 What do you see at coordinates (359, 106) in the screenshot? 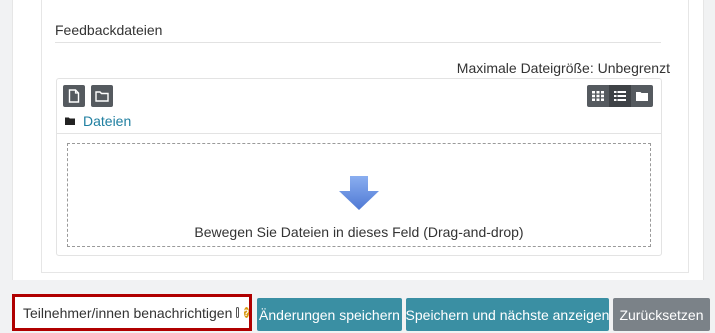
I see `file-manager-toolbar: Dateien` at bounding box center [359, 106].